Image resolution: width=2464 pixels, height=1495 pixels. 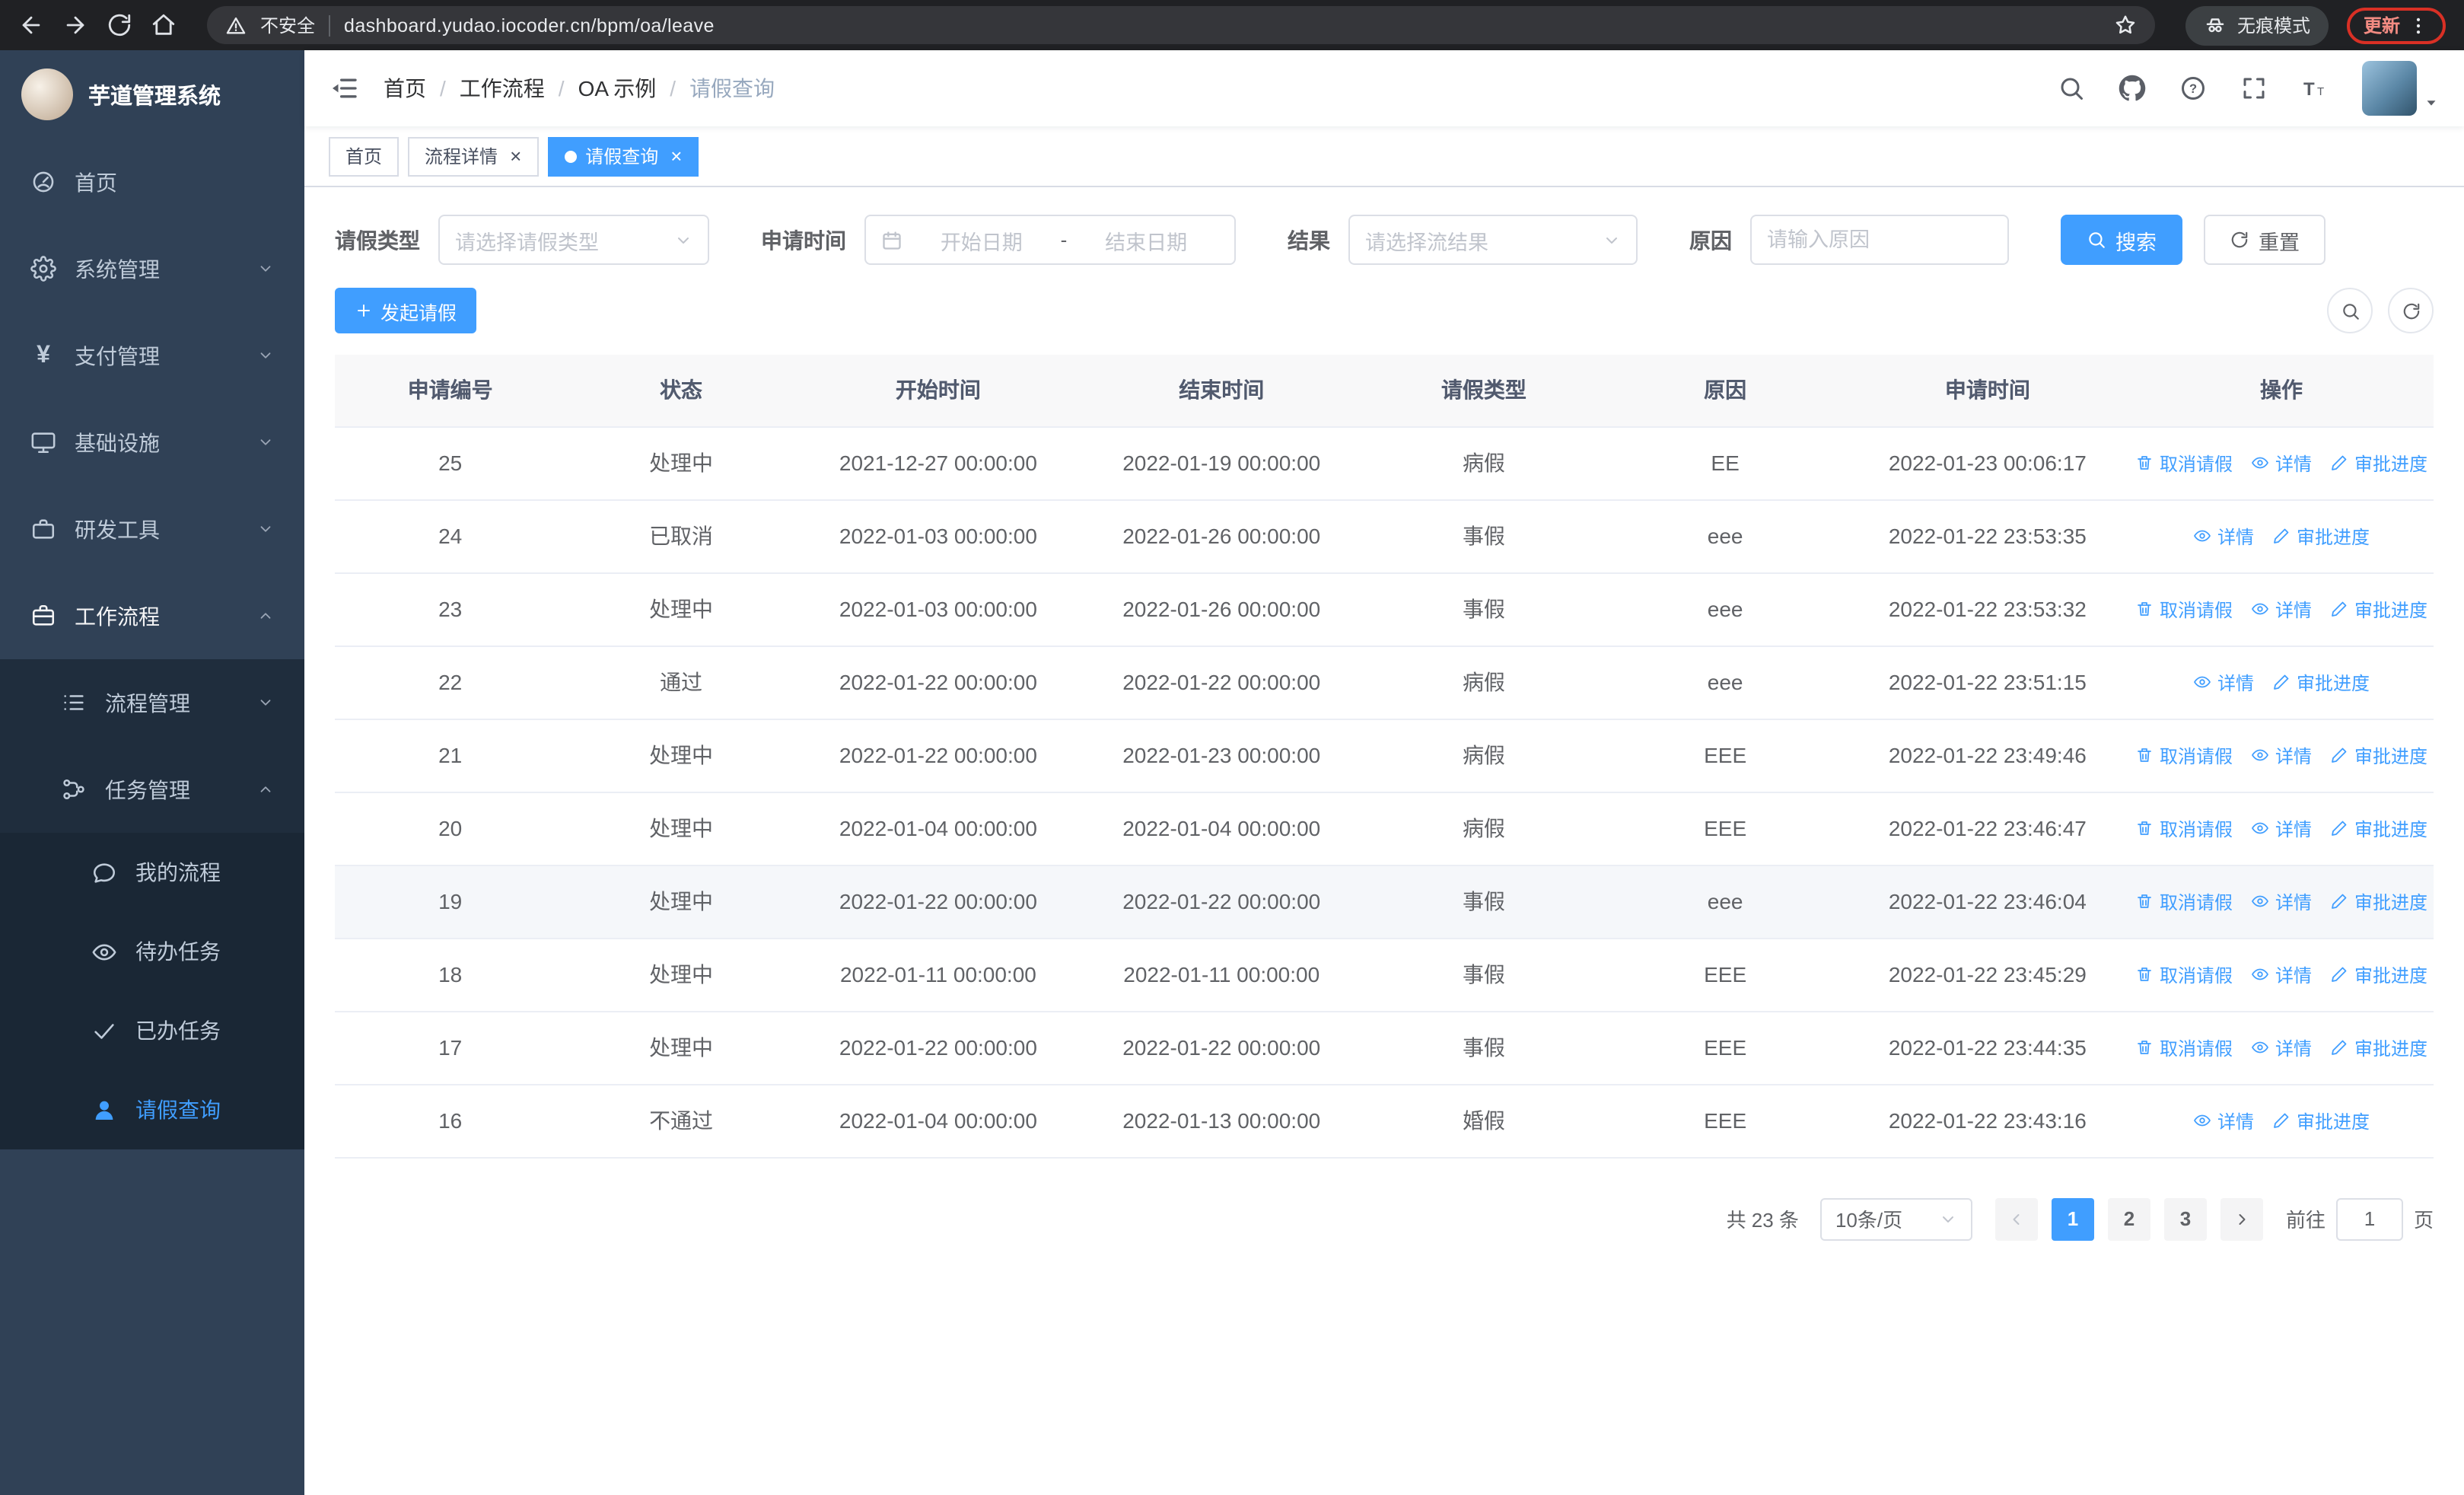 I want to click on cell-end-time: 2022-01-22 00:00:00, so click(x=1222, y=902).